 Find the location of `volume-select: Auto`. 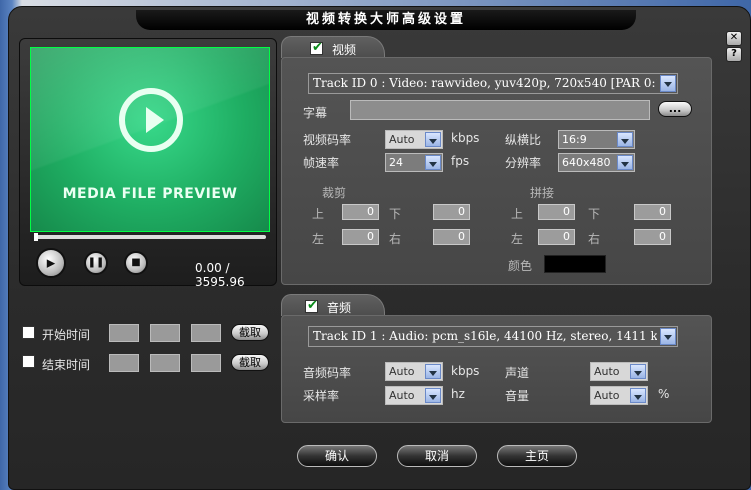

volume-select: Auto is located at coordinates (619, 395).